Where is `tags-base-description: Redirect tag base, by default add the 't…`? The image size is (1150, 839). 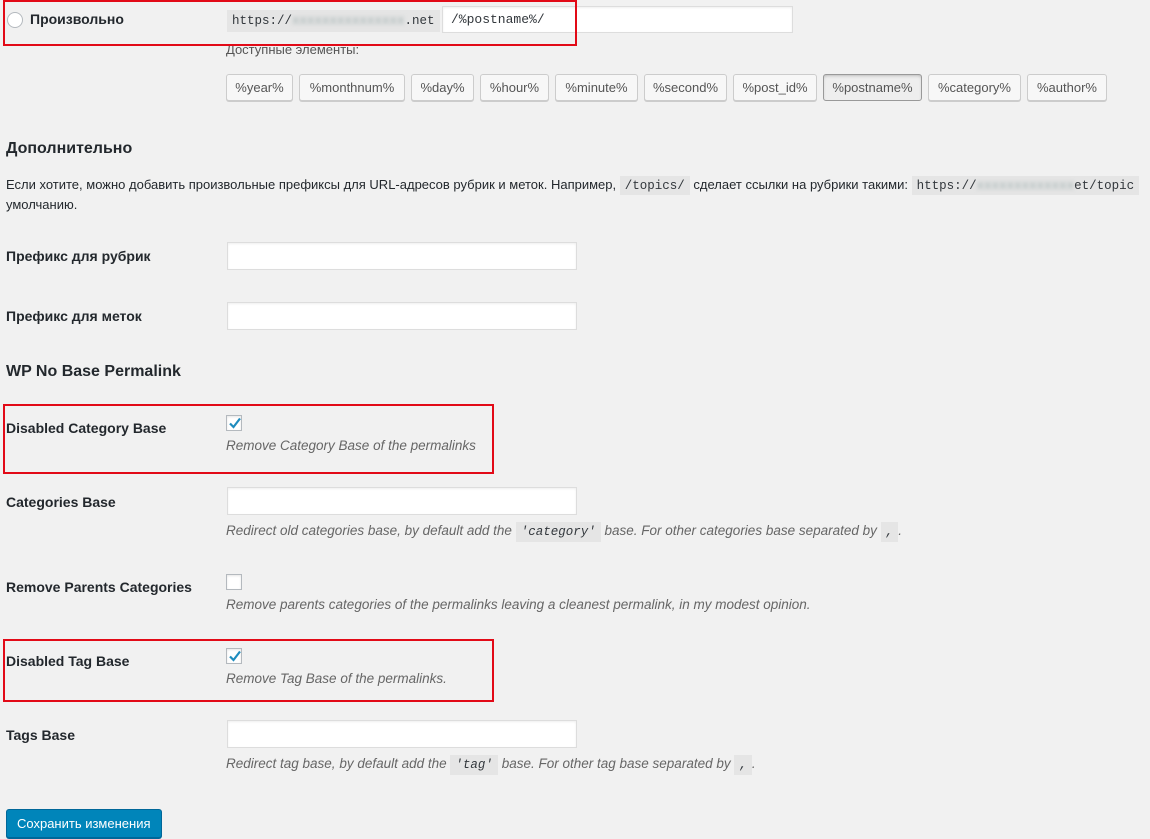 tags-base-description: Redirect tag base, by default add the 't… is located at coordinates (491, 765).